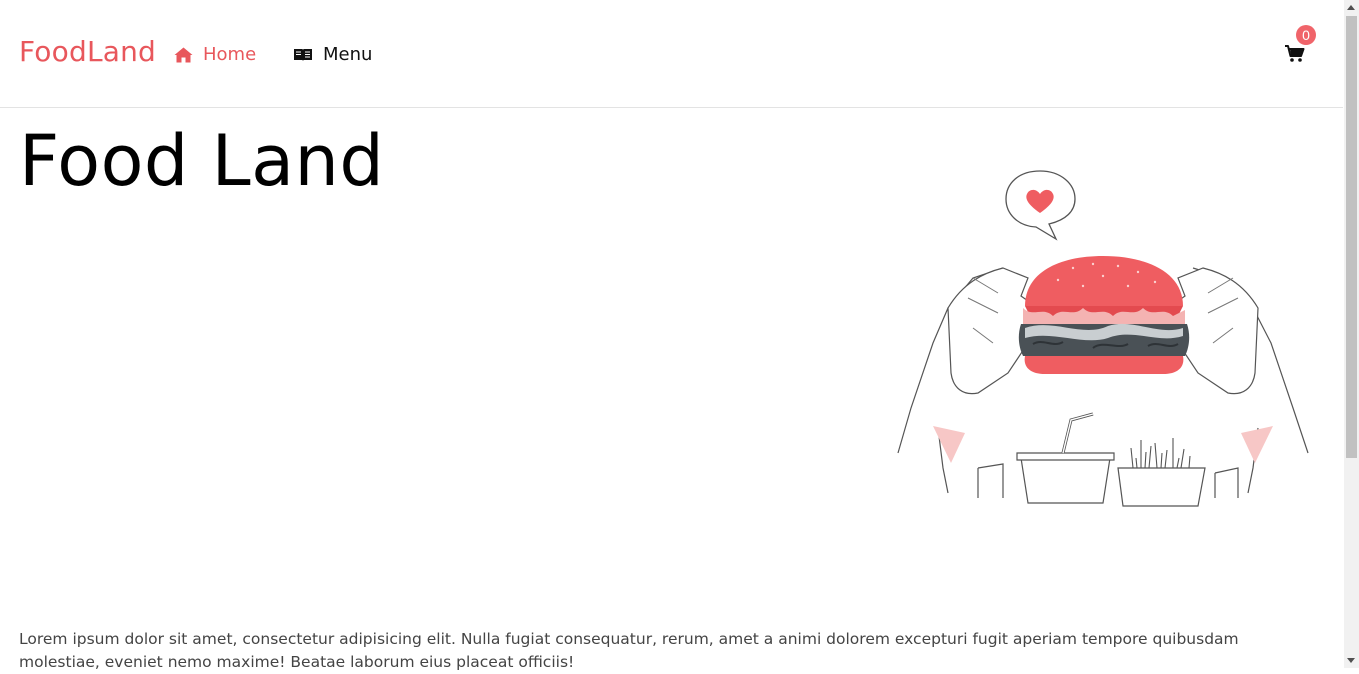 The width and height of the screenshot is (1359, 674). I want to click on nav-link-home-label: Home, so click(230, 54).